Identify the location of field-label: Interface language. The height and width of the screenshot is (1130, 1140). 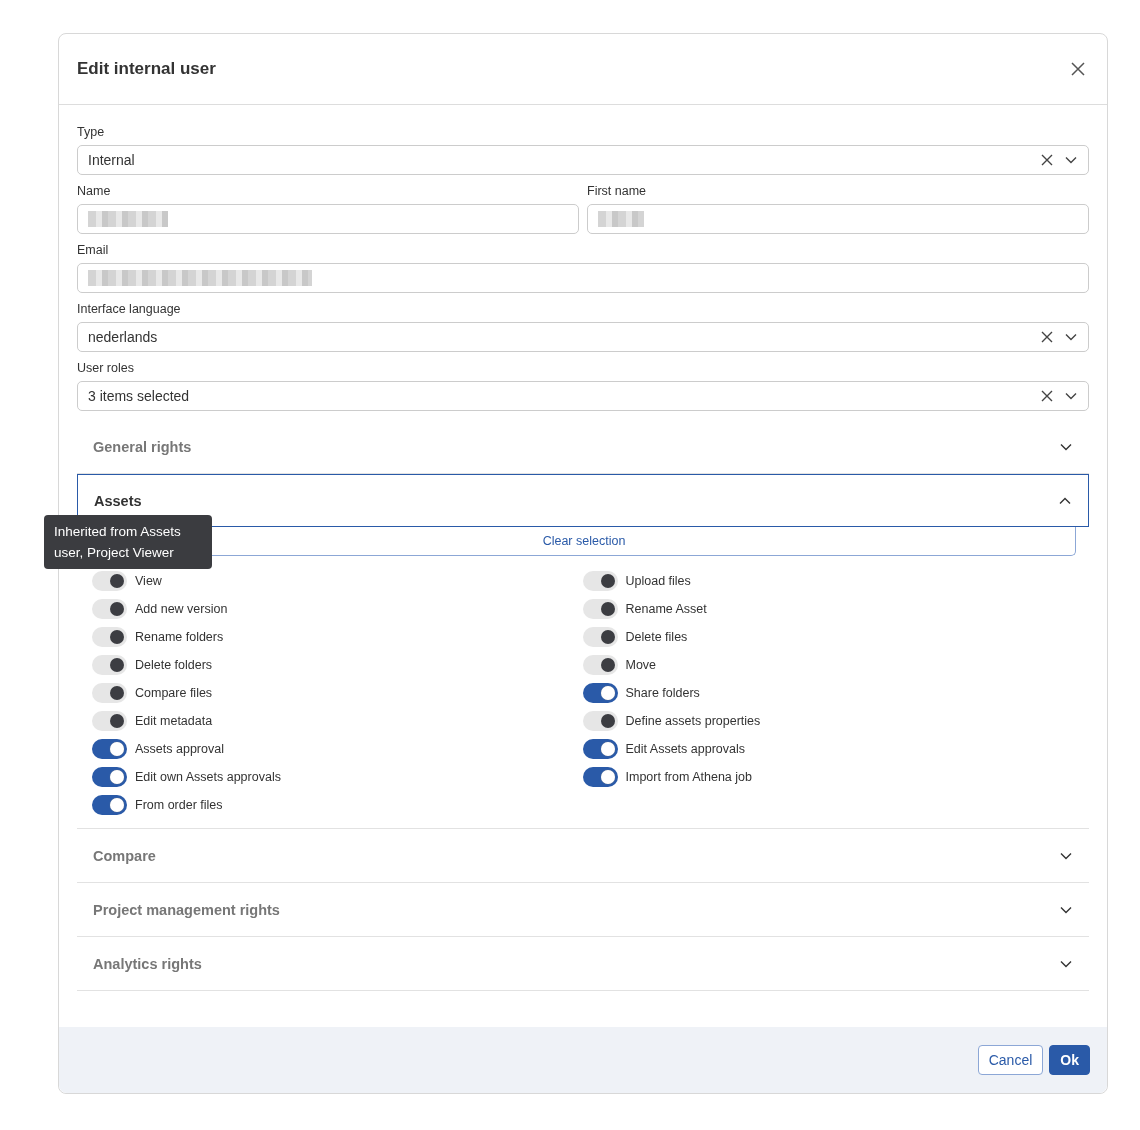
(129, 309).